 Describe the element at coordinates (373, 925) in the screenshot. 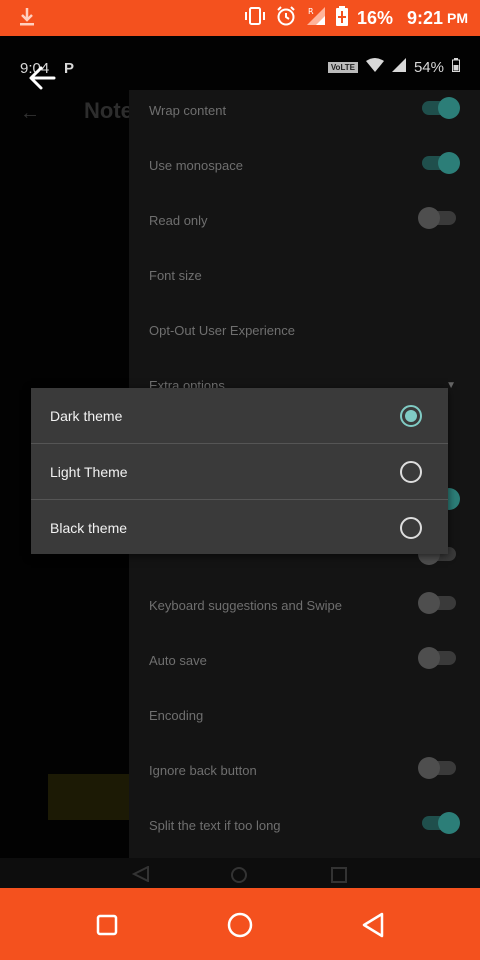

I see `back-button` at that location.